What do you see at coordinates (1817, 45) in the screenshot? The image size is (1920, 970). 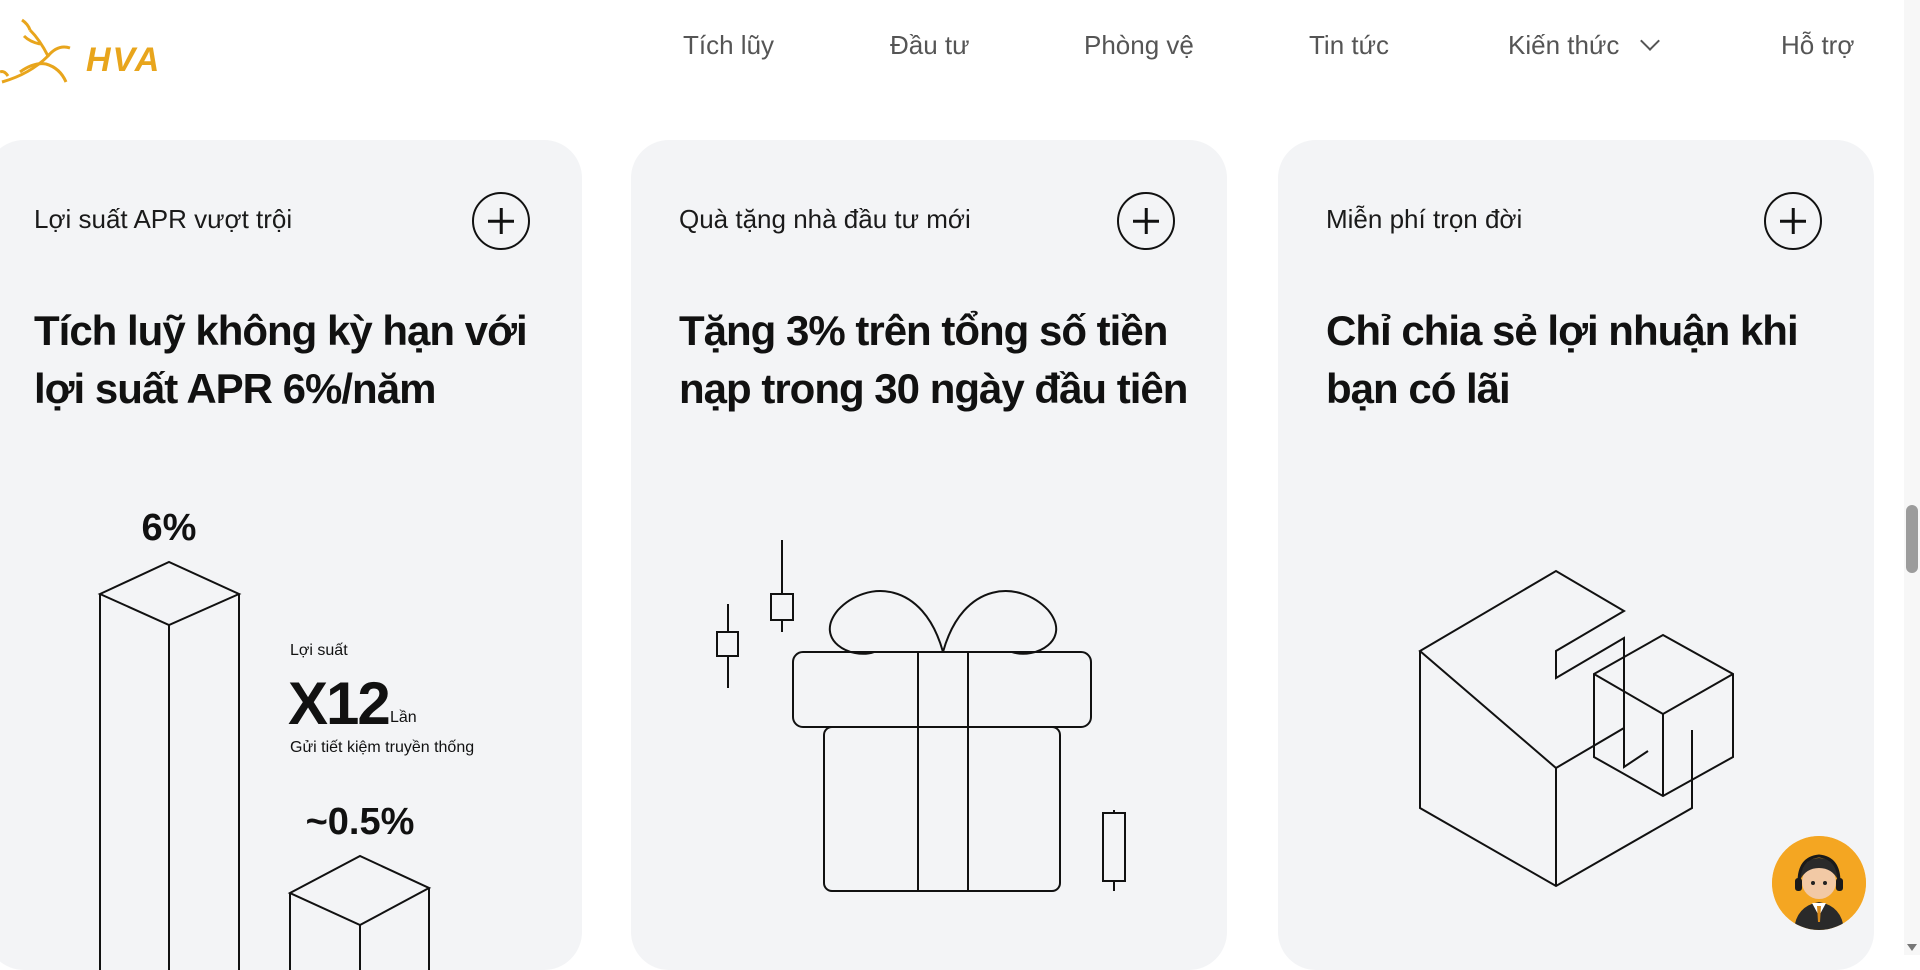 I see `nav-item-ho-tro: Hỗ trợ` at bounding box center [1817, 45].